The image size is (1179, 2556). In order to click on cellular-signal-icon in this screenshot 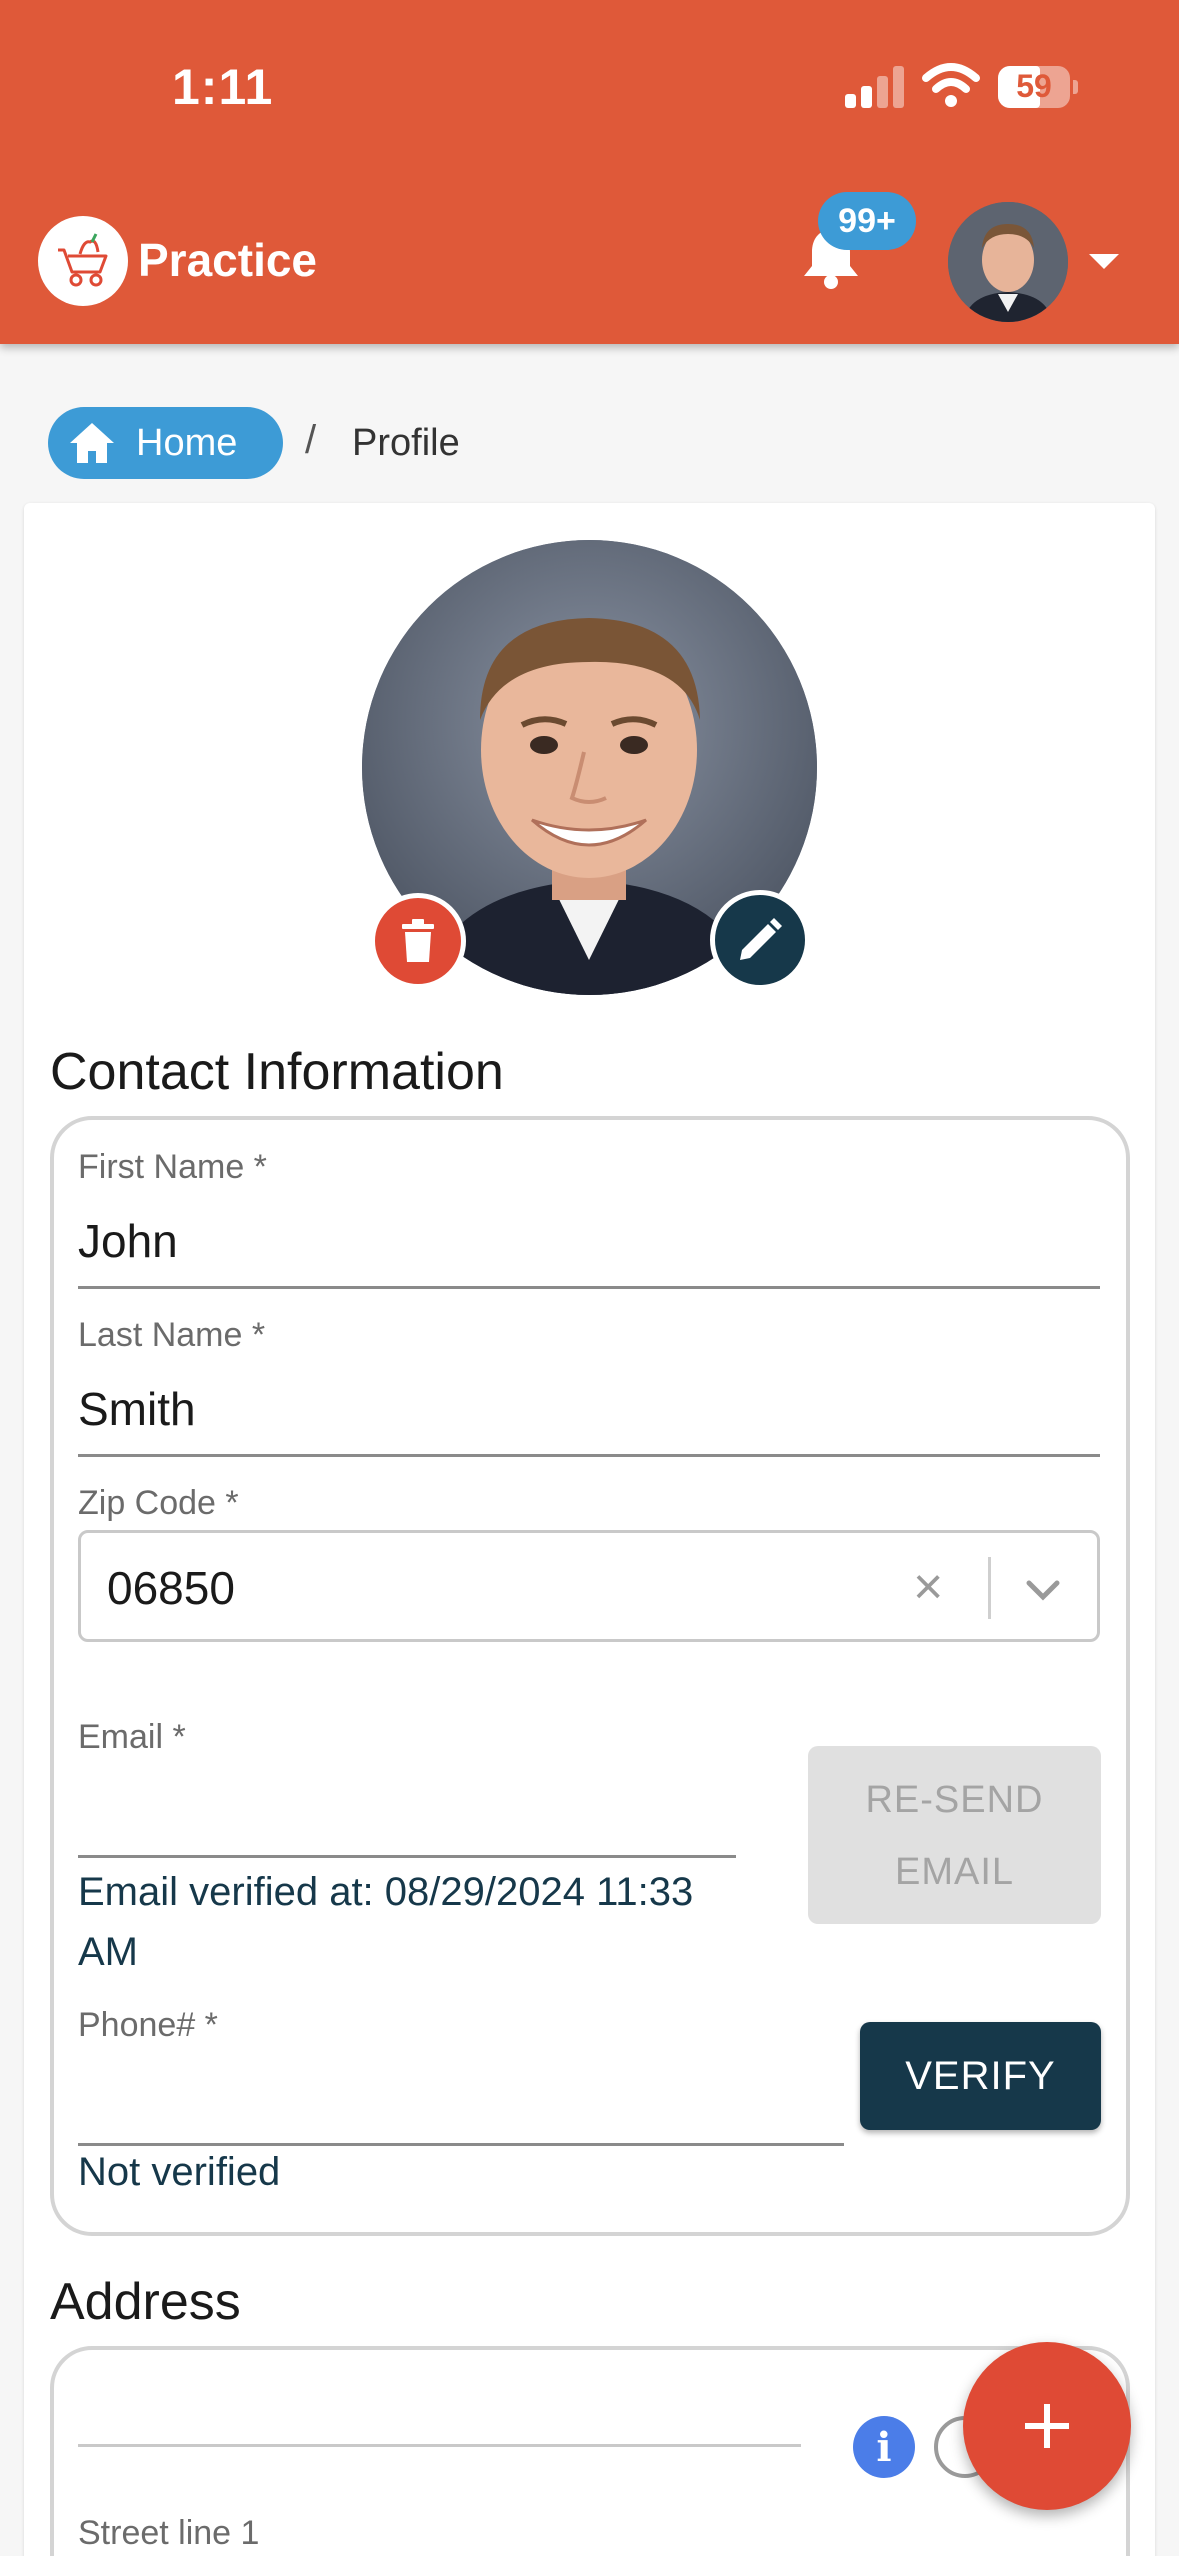, I will do `click(875, 86)`.